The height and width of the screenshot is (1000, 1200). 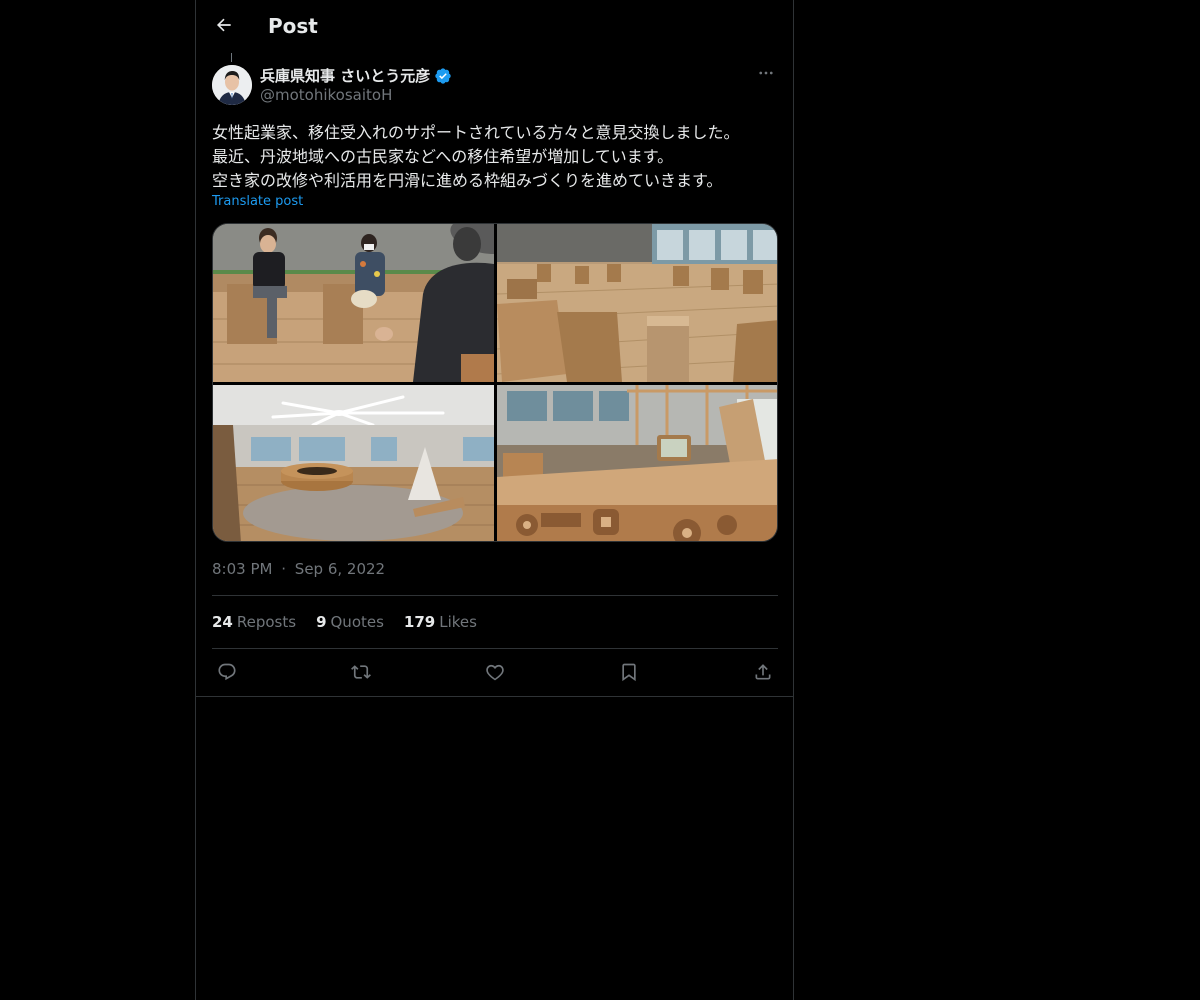 I want to click on post-stats: 24 Reposts 9 Quotes 179 Likes, so click(x=344, y=622).